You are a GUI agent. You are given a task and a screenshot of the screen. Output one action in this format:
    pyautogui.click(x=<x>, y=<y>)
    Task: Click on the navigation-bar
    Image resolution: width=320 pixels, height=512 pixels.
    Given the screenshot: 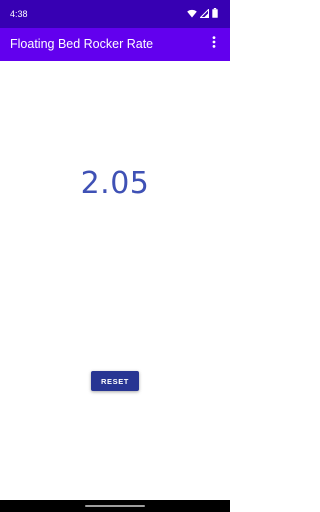 What is the action you would take?
    pyautogui.click(x=115, y=506)
    